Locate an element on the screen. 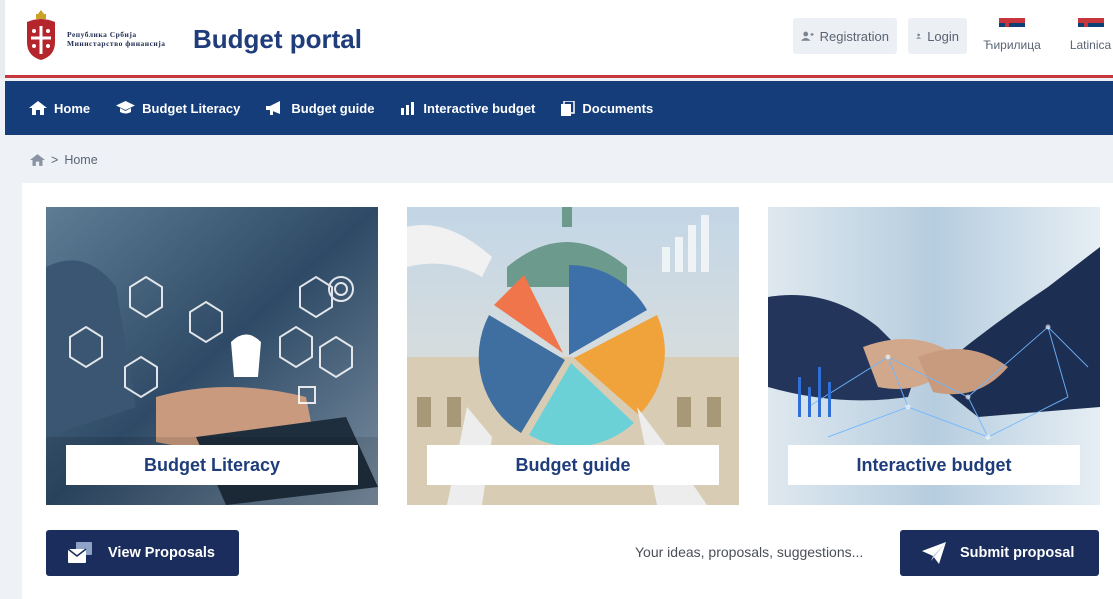 This screenshot has height=599, width=1113. graduation-cap-icon is located at coordinates (126, 107).